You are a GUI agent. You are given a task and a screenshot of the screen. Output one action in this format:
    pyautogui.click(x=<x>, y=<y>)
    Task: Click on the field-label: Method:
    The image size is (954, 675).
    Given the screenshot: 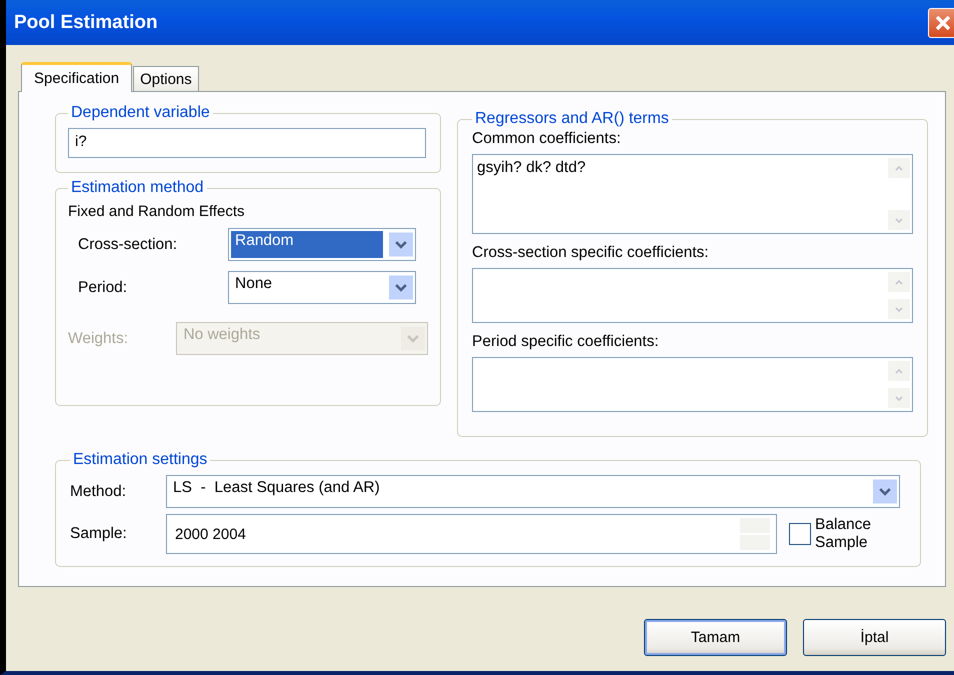 What is the action you would take?
    pyautogui.click(x=99, y=491)
    